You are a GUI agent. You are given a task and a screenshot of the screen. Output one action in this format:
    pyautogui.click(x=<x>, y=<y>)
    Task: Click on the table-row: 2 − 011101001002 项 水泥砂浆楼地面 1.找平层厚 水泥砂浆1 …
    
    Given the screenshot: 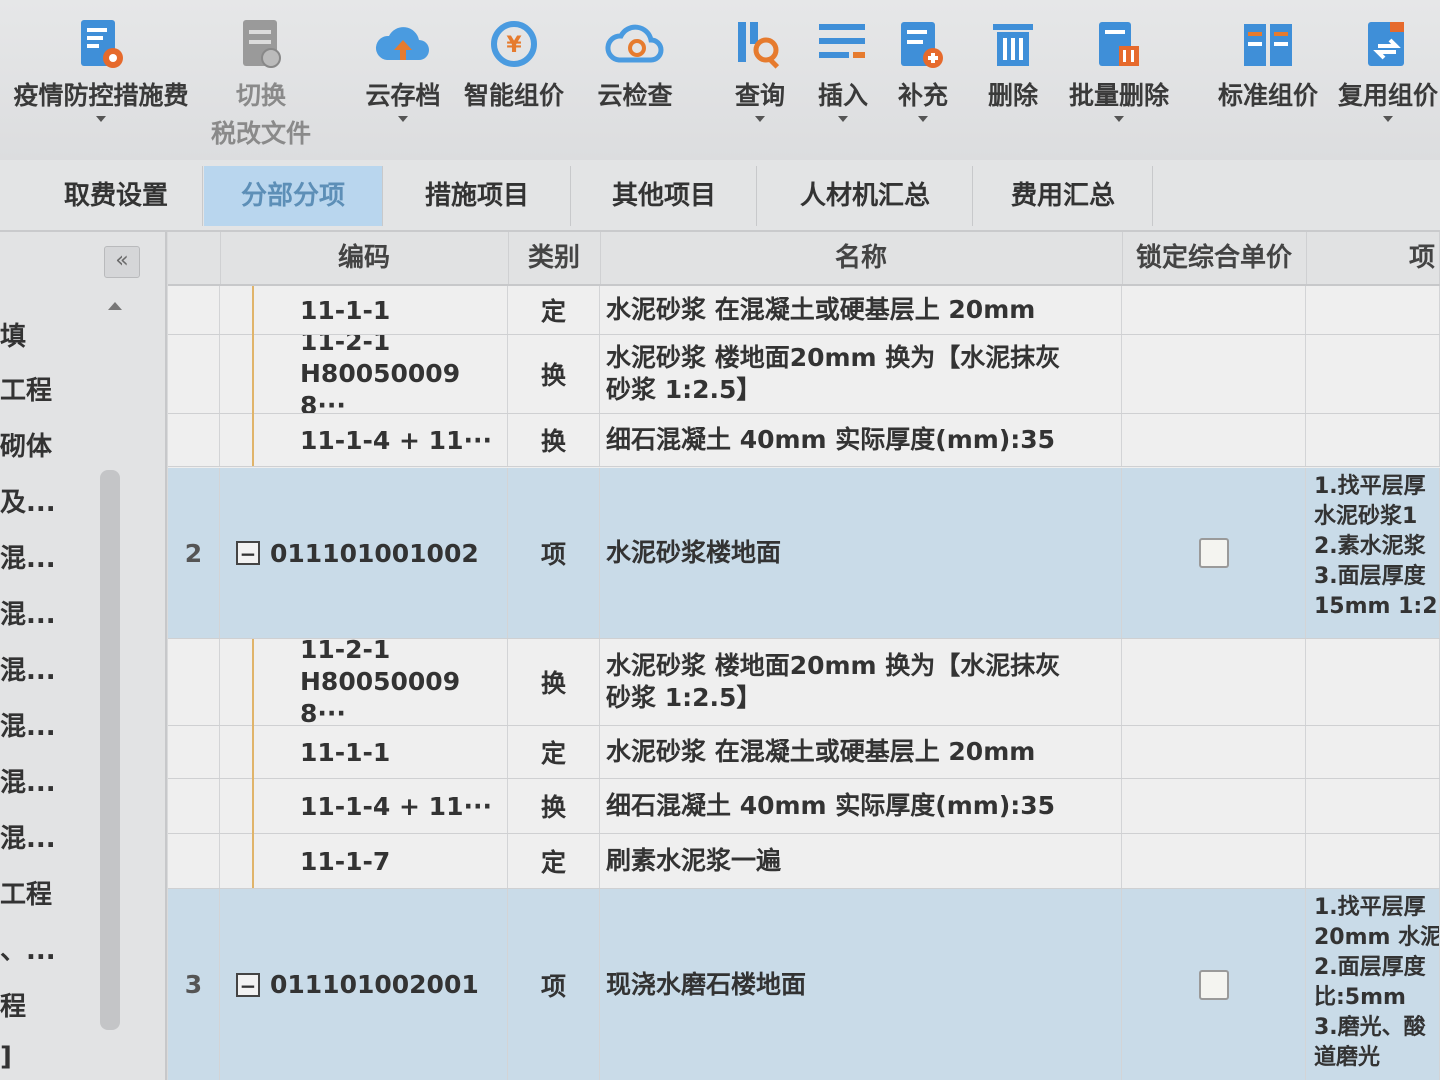 What is the action you would take?
    pyautogui.click(x=804, y=553)
    